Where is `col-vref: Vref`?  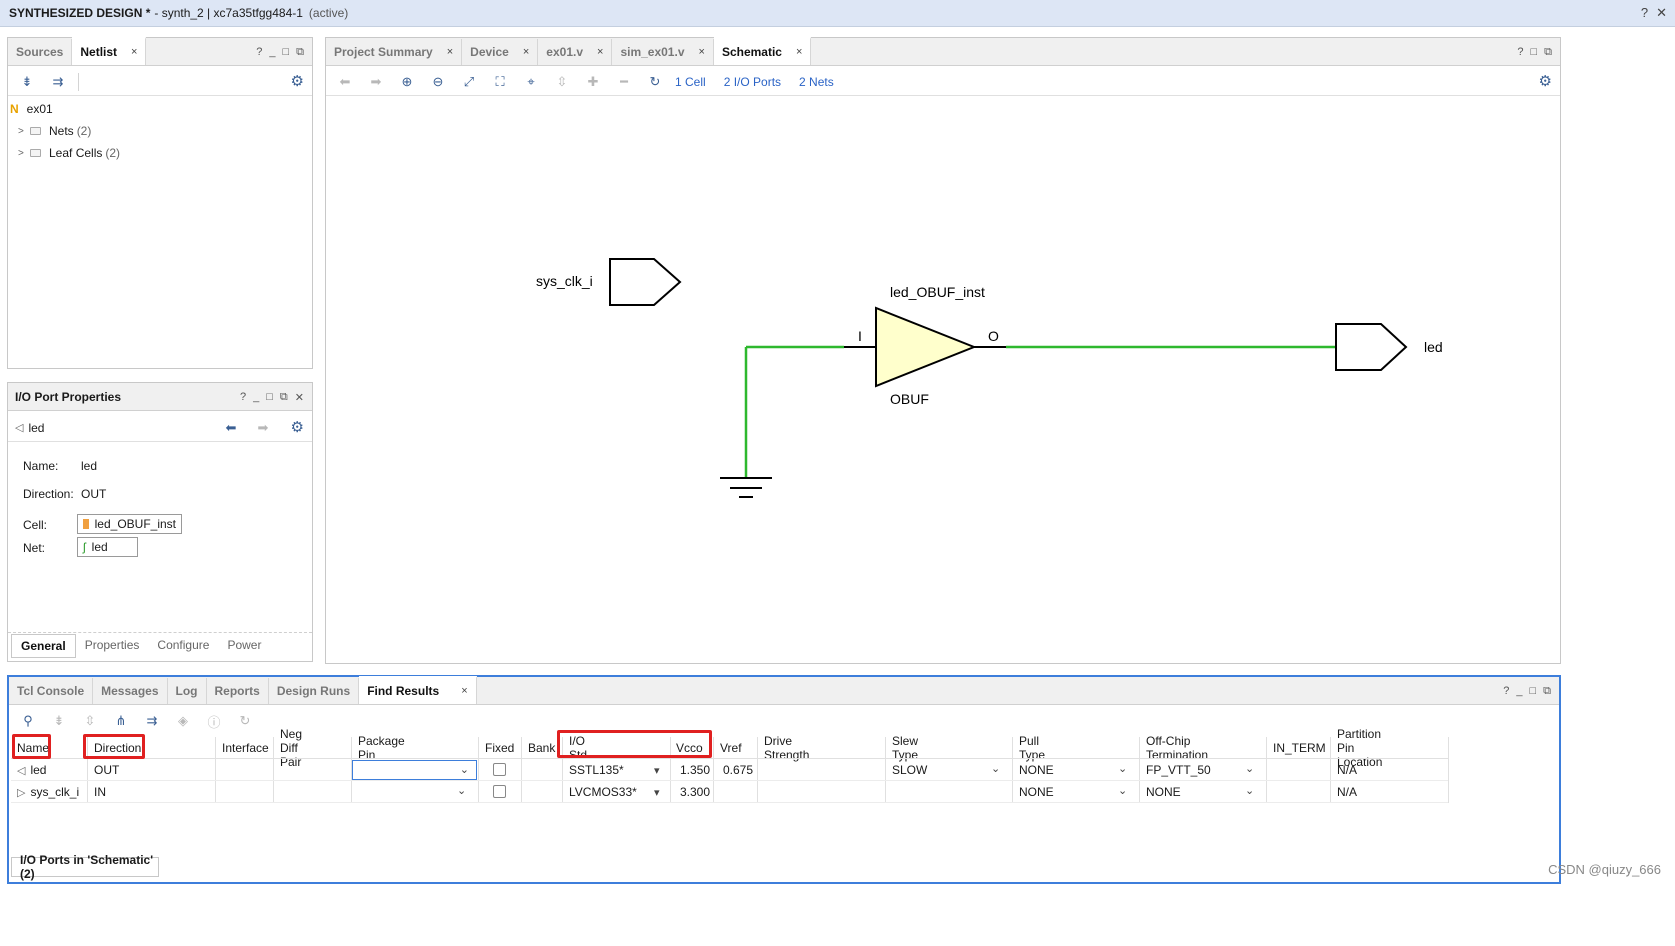 col-vref: Vref is located at coordinates (731, 748).